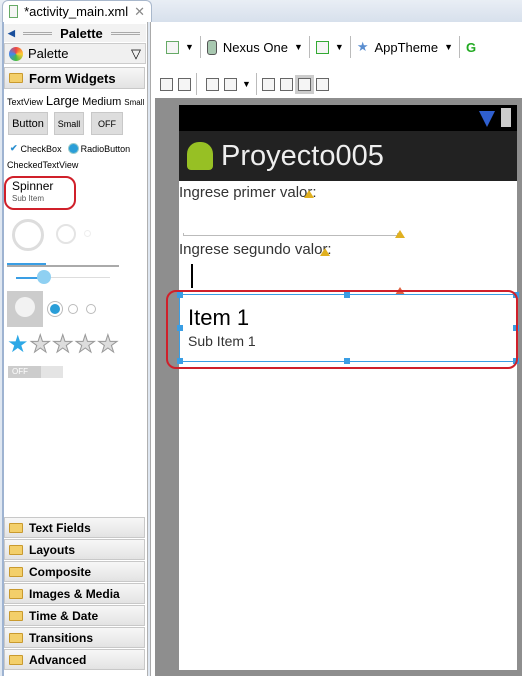 The width and height of the screenshot is (522, 676). I want to click on seek-bar, so click(63, 277).